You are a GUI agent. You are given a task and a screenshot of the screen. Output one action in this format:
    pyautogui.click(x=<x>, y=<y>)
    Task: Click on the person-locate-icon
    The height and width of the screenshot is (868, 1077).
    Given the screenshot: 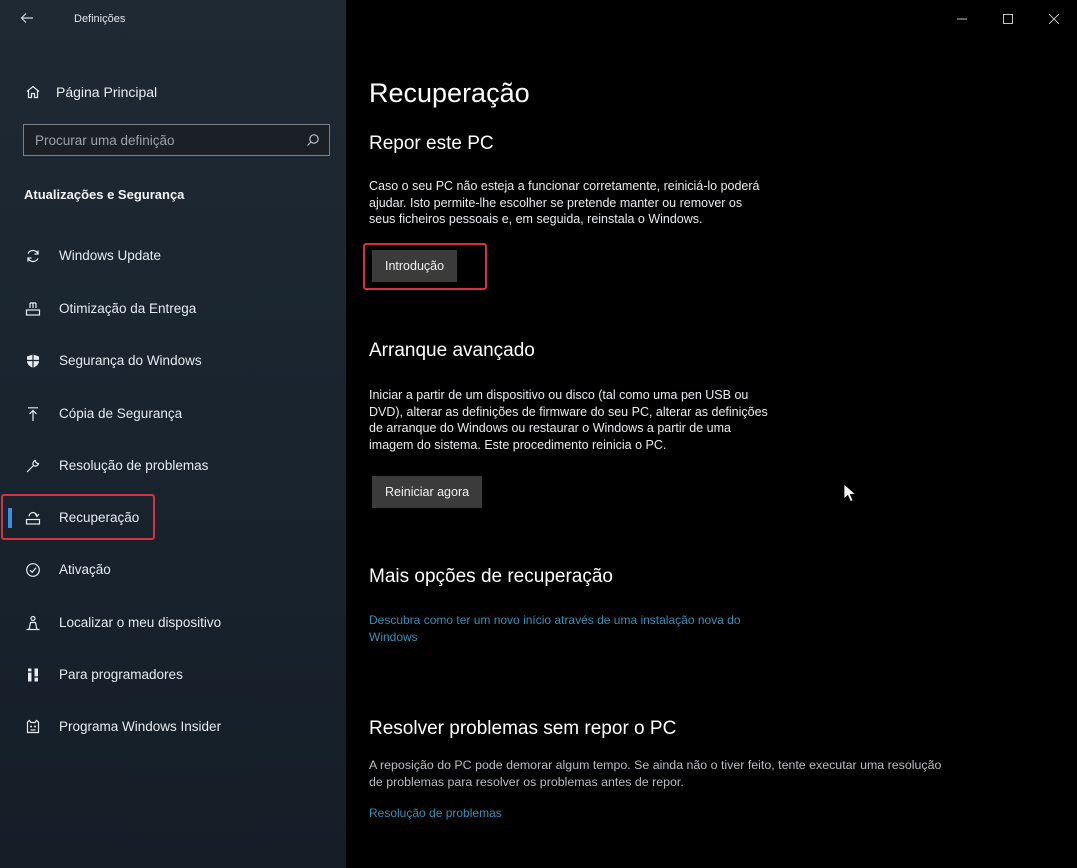 What is the action you would take?
    pyautogui.click(x=33, y=623)
    